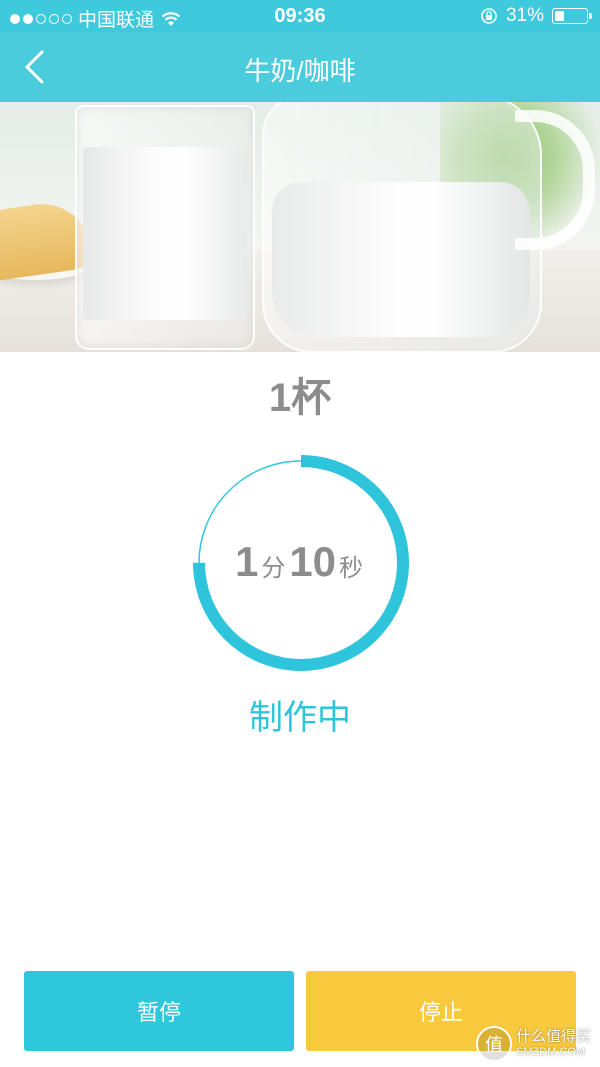 This screenshot has height=1067, width=600. I want to click on countdown-seconds: 10, so click(313, 561).